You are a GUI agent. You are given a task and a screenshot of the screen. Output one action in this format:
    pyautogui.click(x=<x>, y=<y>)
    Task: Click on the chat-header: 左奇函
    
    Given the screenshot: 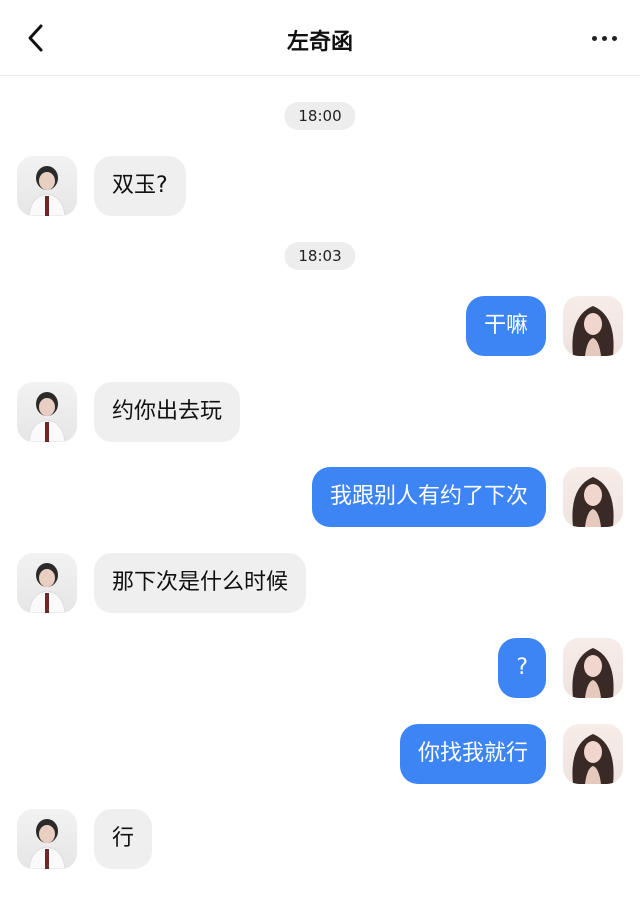 What is the action you would take?
    pyautogui.click(x=320, y=38)
    